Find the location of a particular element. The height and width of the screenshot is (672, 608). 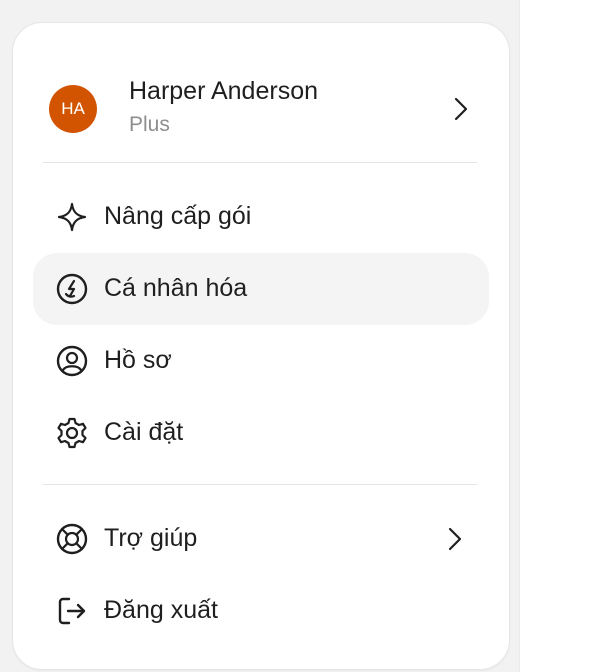

profile-name: Harper Anderson is located at coordinates (224, 91).